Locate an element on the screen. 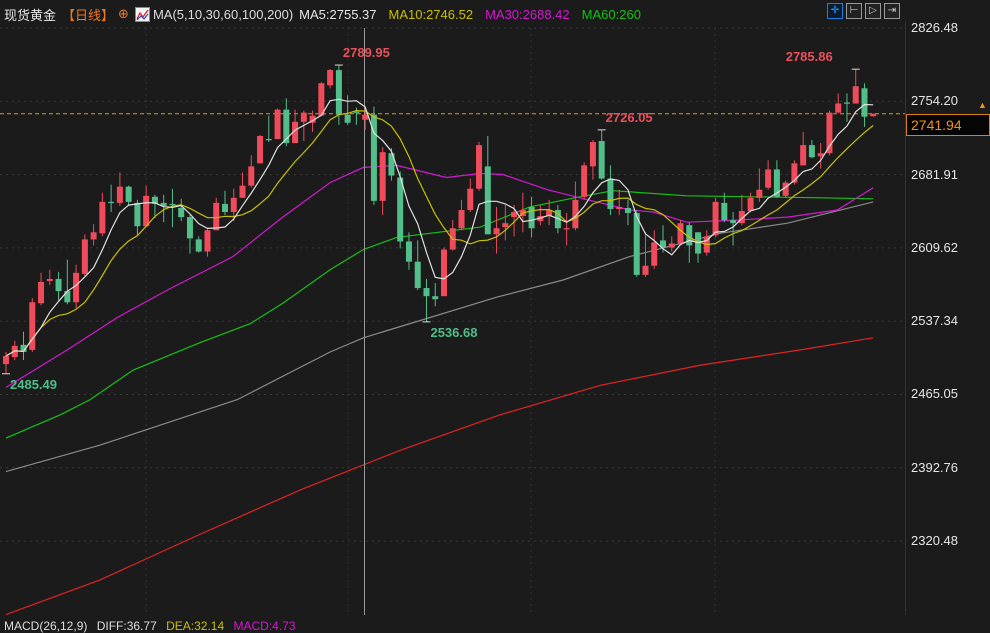  macd-value: MACD:4.73 is located at coordinates (264, 626).